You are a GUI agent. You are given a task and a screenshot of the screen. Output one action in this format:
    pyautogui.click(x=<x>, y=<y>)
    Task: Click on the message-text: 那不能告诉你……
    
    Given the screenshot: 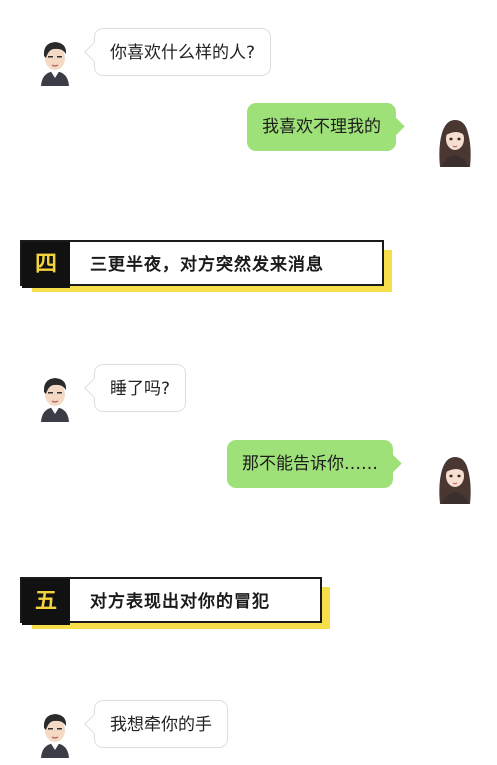 What is the action you would take?
    pyautogui.click(x=310, y=464)
    